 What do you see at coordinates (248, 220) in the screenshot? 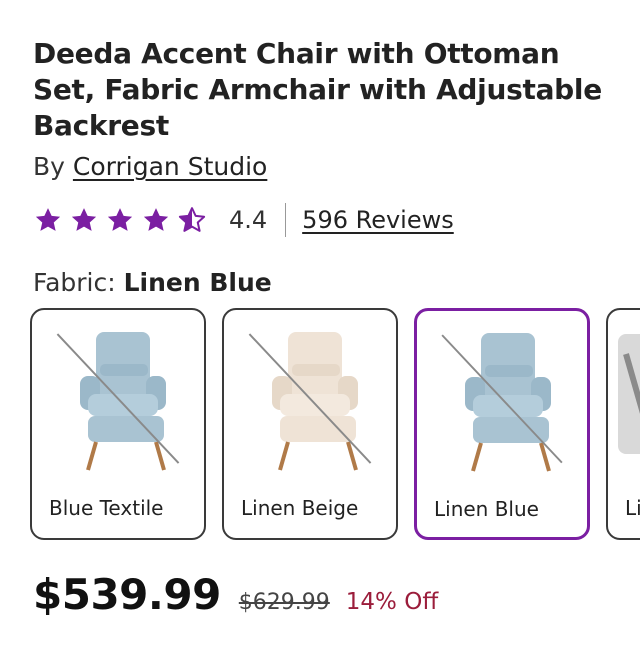
I see `rating-value: 4.4` at bounding box center [248, 220].